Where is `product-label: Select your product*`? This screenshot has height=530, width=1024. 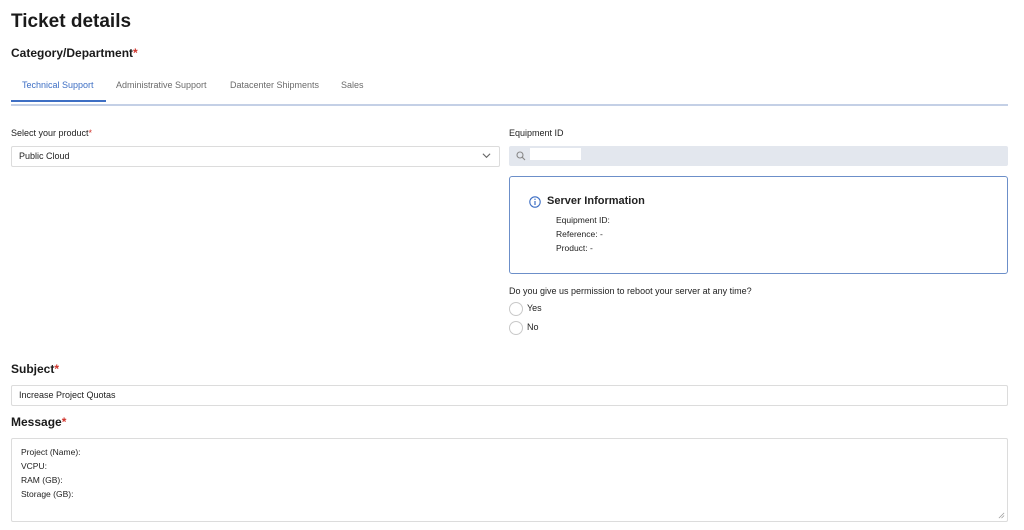 product-label: Select your product* is located at coordinates (51, 133).